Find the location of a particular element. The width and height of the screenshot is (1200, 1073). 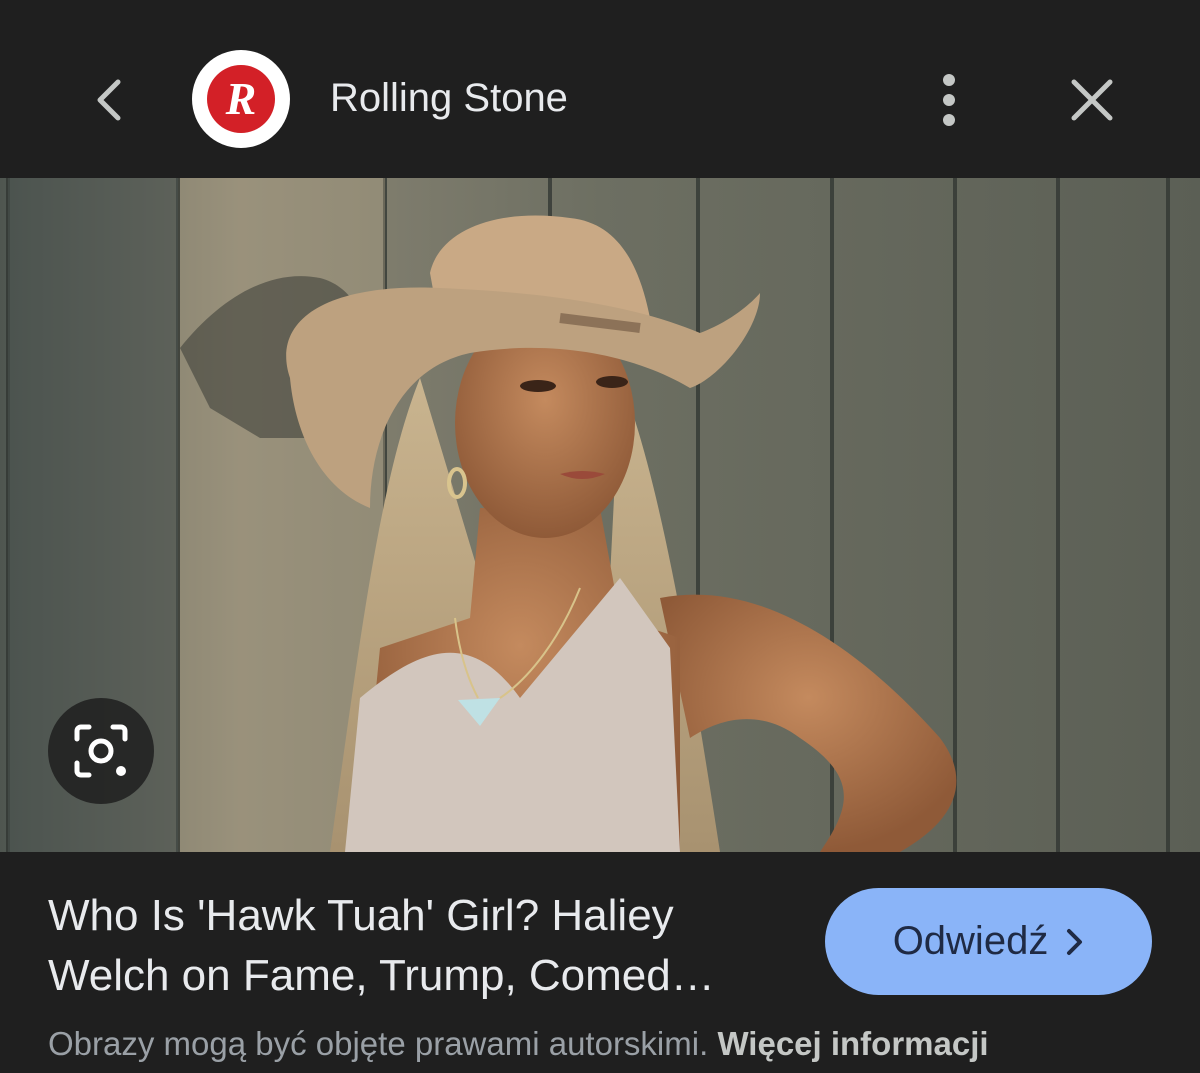

lens-search-button is located at coordinates (101, 751).